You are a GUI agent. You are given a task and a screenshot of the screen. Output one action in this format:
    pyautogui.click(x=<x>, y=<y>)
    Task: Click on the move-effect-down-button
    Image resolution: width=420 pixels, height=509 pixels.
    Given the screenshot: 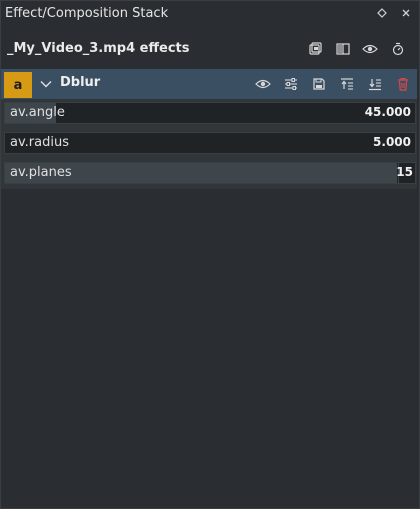 What is the action you would take?
    pyautogui.click(x=375, y=84)
    